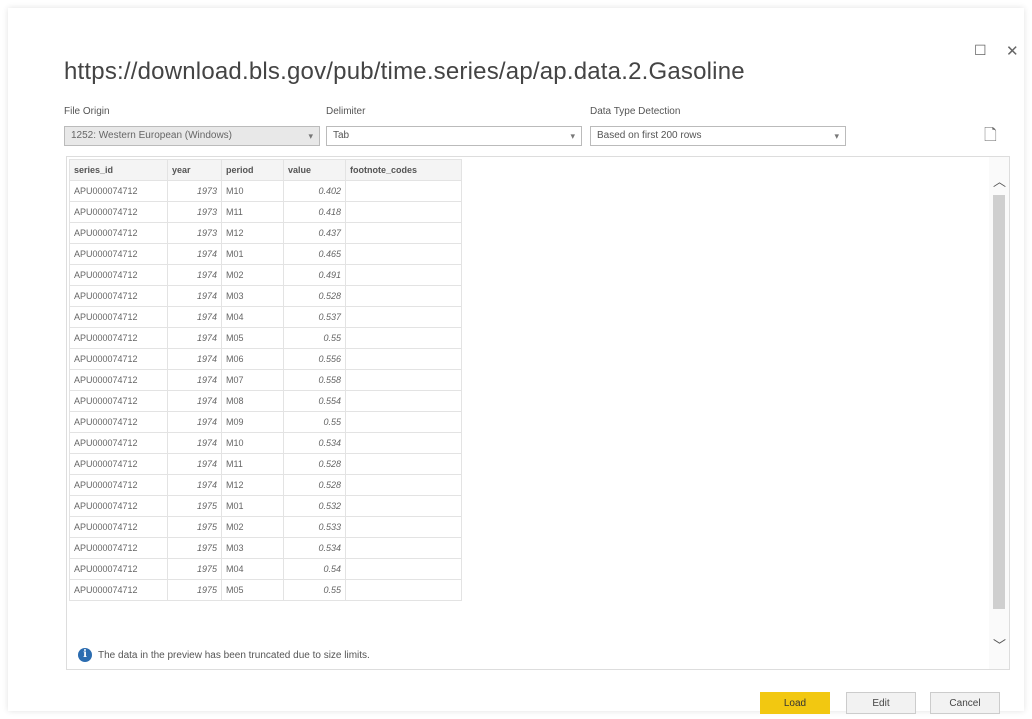 This screenshot has width=1032, height=719. I want to click on copy-icon: 🗋, so click(990, 137).